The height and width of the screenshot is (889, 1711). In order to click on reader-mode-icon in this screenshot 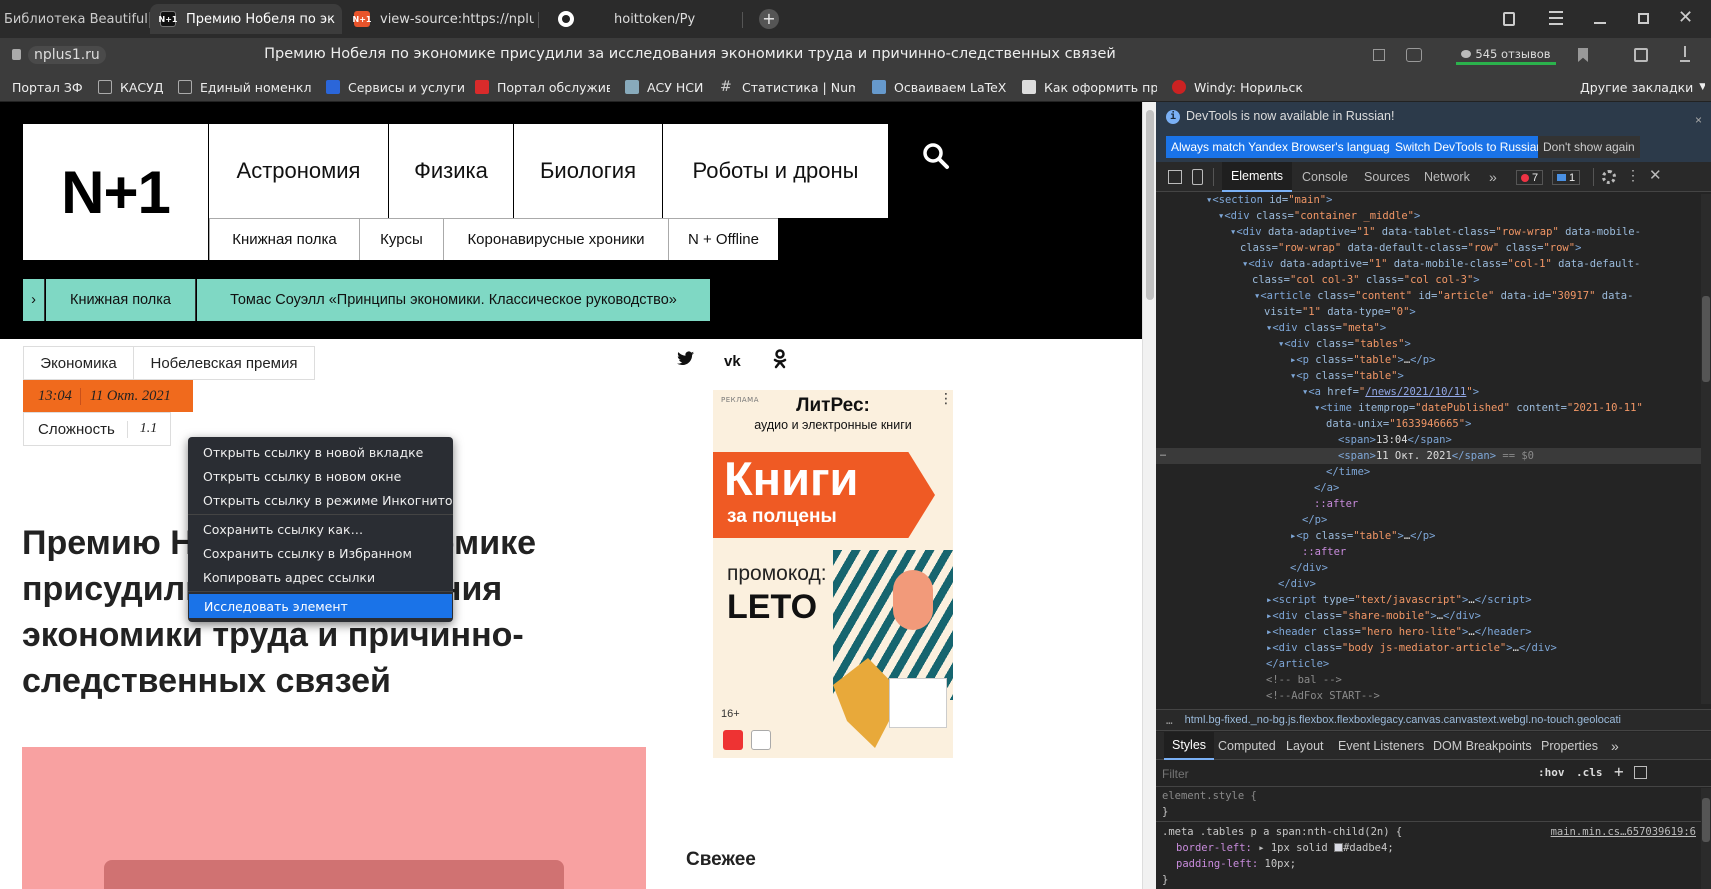, I will do `click(1379, 55)`.